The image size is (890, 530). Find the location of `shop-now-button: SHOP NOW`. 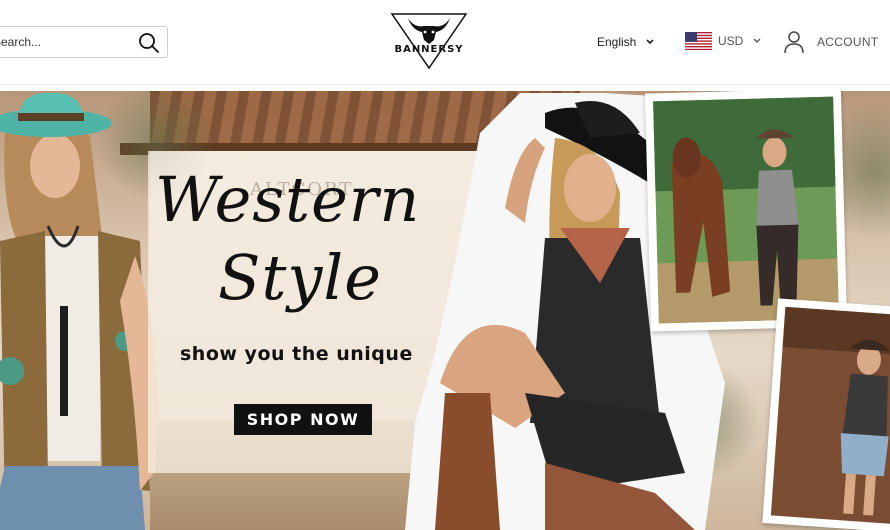

shop-now-button: SHOP NOW is located at coordinates (303, 419).